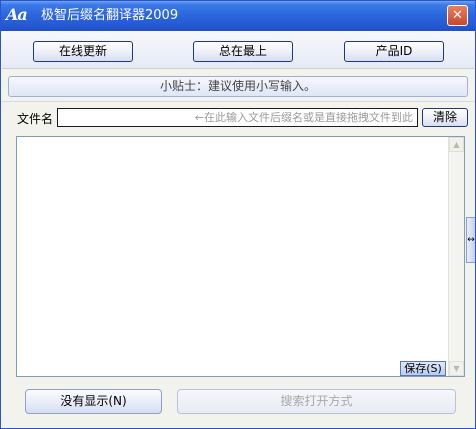 This screenshot has width=476, height=429. Describe the element at coordinates (238, 86) in the screenshot. I see `tip-bar: 小贴士：建议使用小写输入。` at that location.